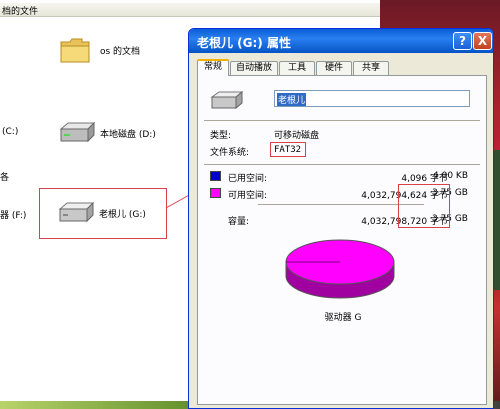  Describe the element at coordinates (343, 318) in the screenshot. I see `drive-caption: 驱动器 G` at that location.